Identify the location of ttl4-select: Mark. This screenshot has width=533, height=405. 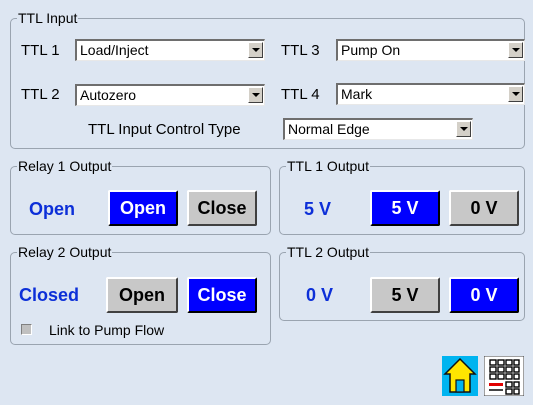
(430, 94).